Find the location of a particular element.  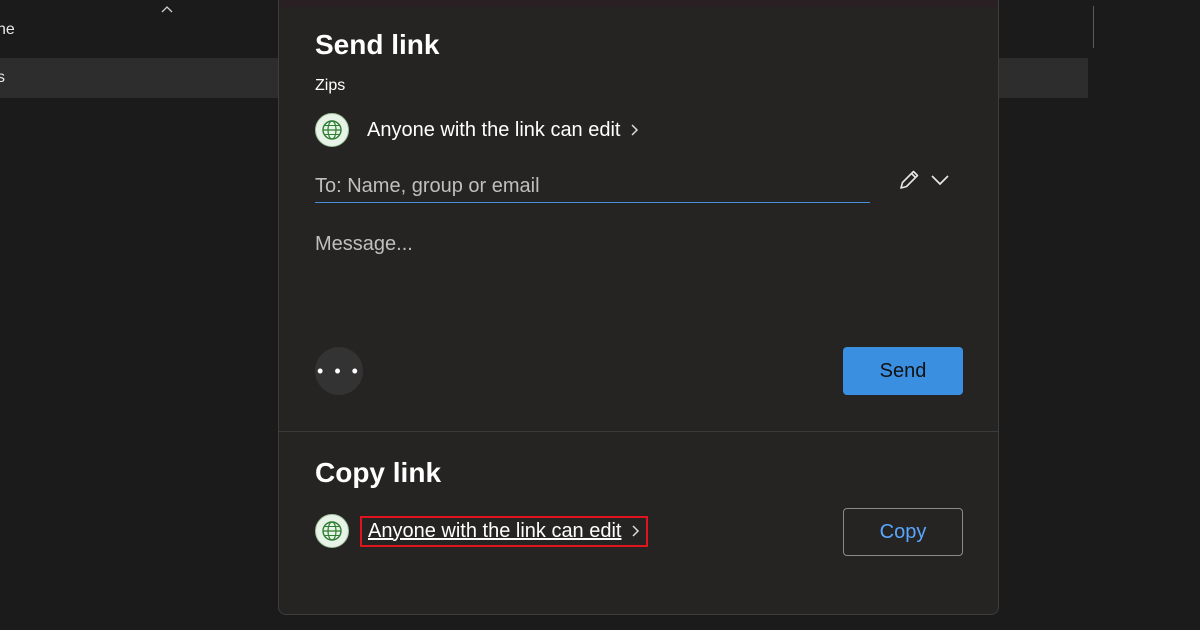

dialog-top-band is located at coordinates (638, 3).